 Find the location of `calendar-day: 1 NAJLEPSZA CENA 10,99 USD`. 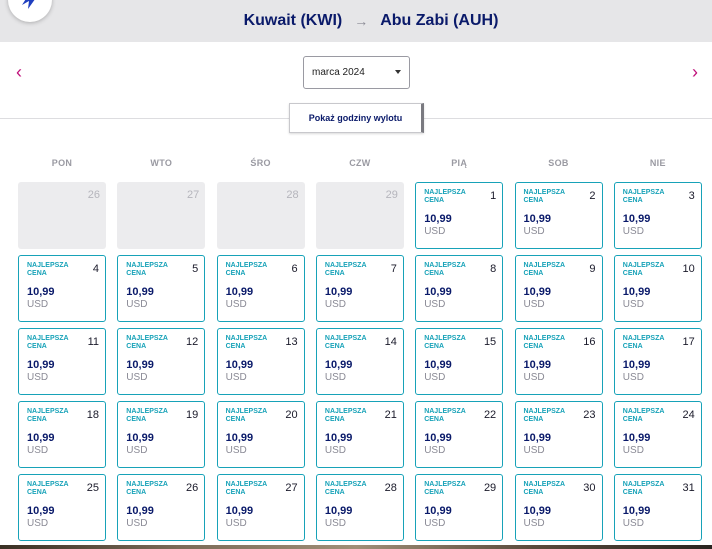

calendar-day: 1 NAJLEPSZA CENA 10,99 USD is located at coordinates (459, 215).